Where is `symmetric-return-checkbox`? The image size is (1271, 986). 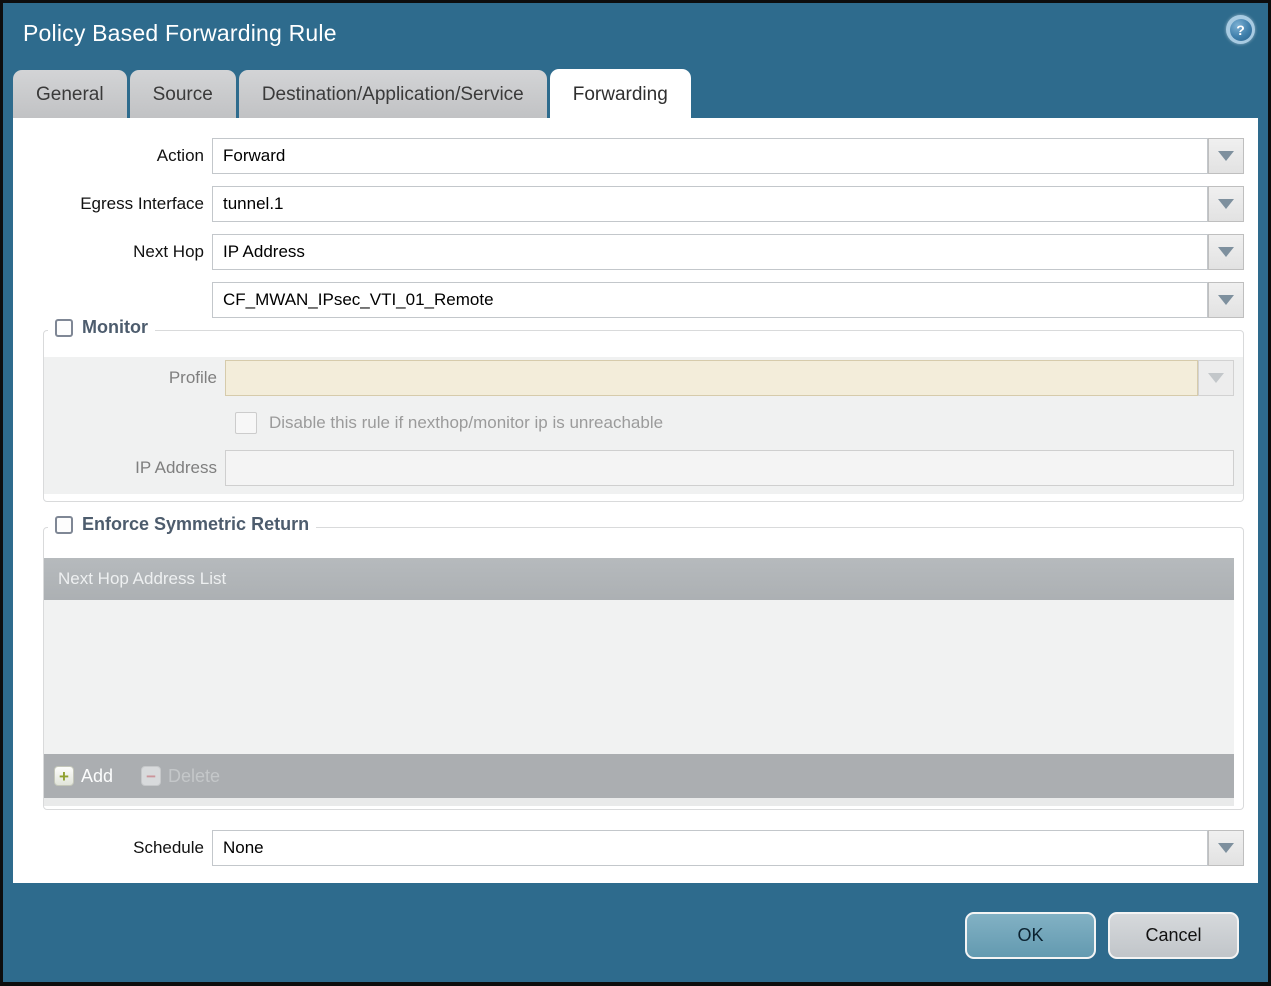 symmetric-return-checkbox is located at coordinates (64, 524).